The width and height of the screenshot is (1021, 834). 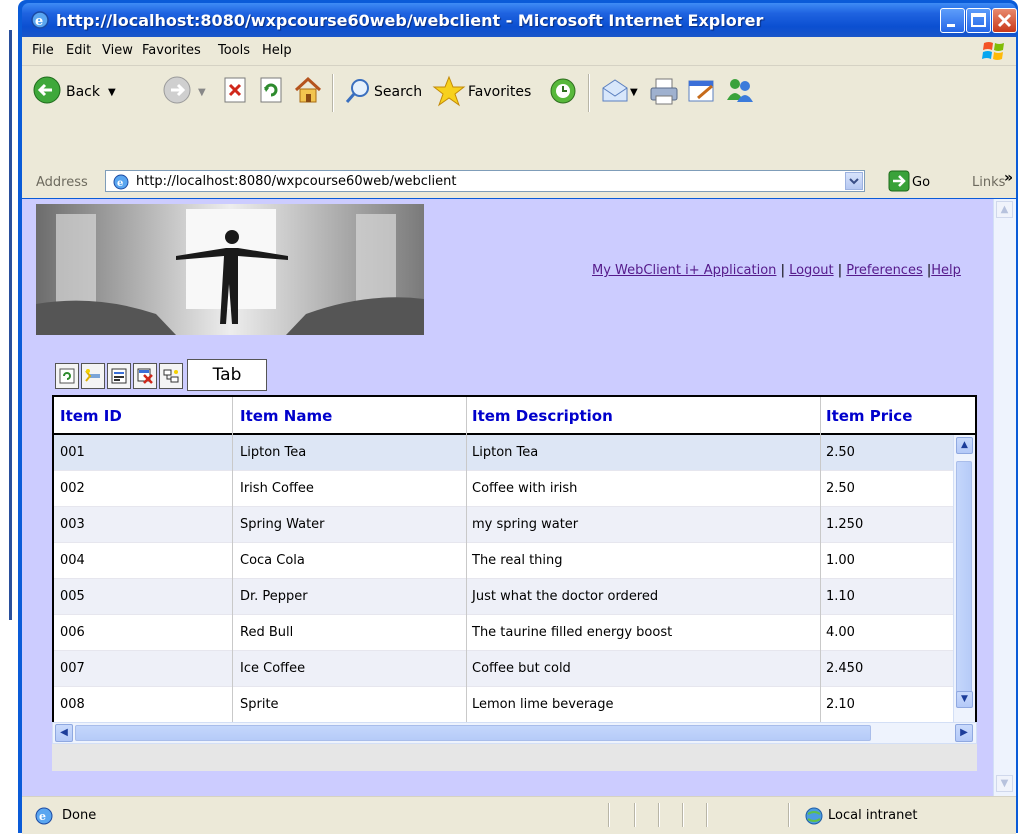 I want to click on column-header-item-description: Item Description, so click(x=542, y=416).